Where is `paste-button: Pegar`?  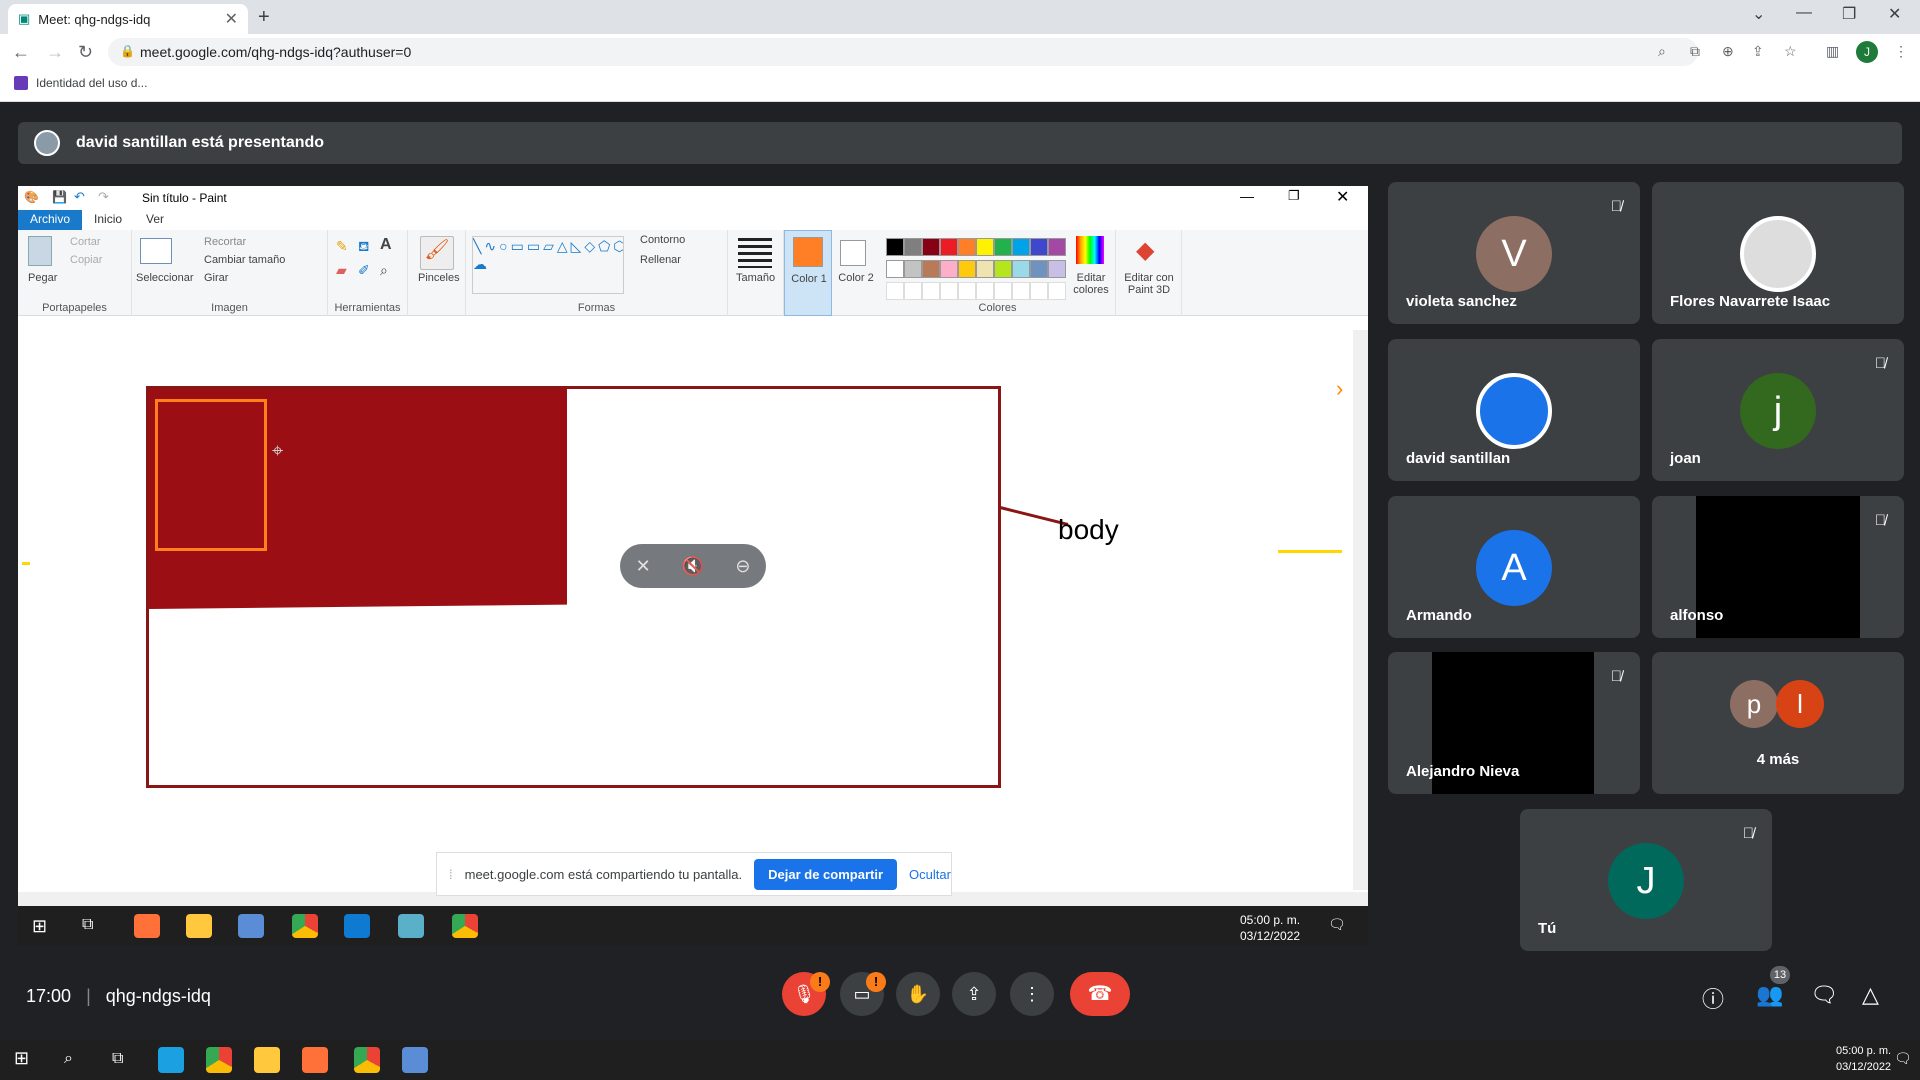
paste-button: Pegar is located at coordinates (42, 278).